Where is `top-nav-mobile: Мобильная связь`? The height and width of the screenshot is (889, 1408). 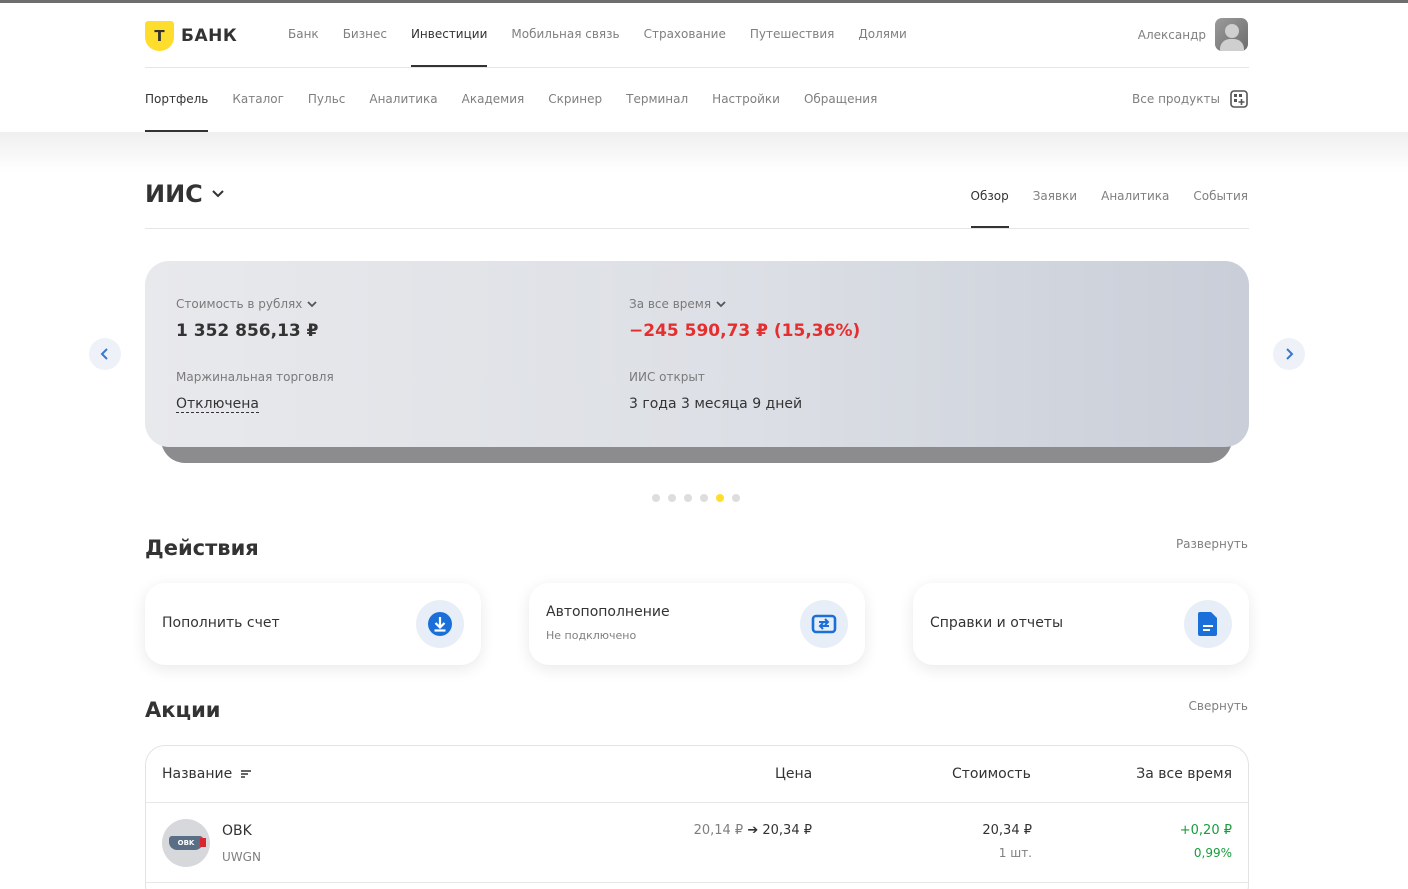 top-nav-mobile: Мобильная связь is located at coordinates (565, 35).